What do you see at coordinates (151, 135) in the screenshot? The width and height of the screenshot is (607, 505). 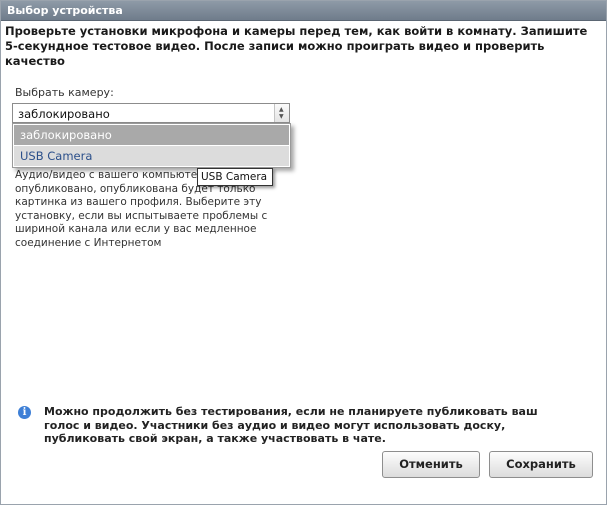 I see `camera-option-blocked: заблокировано` at bounding box center [151, 135].